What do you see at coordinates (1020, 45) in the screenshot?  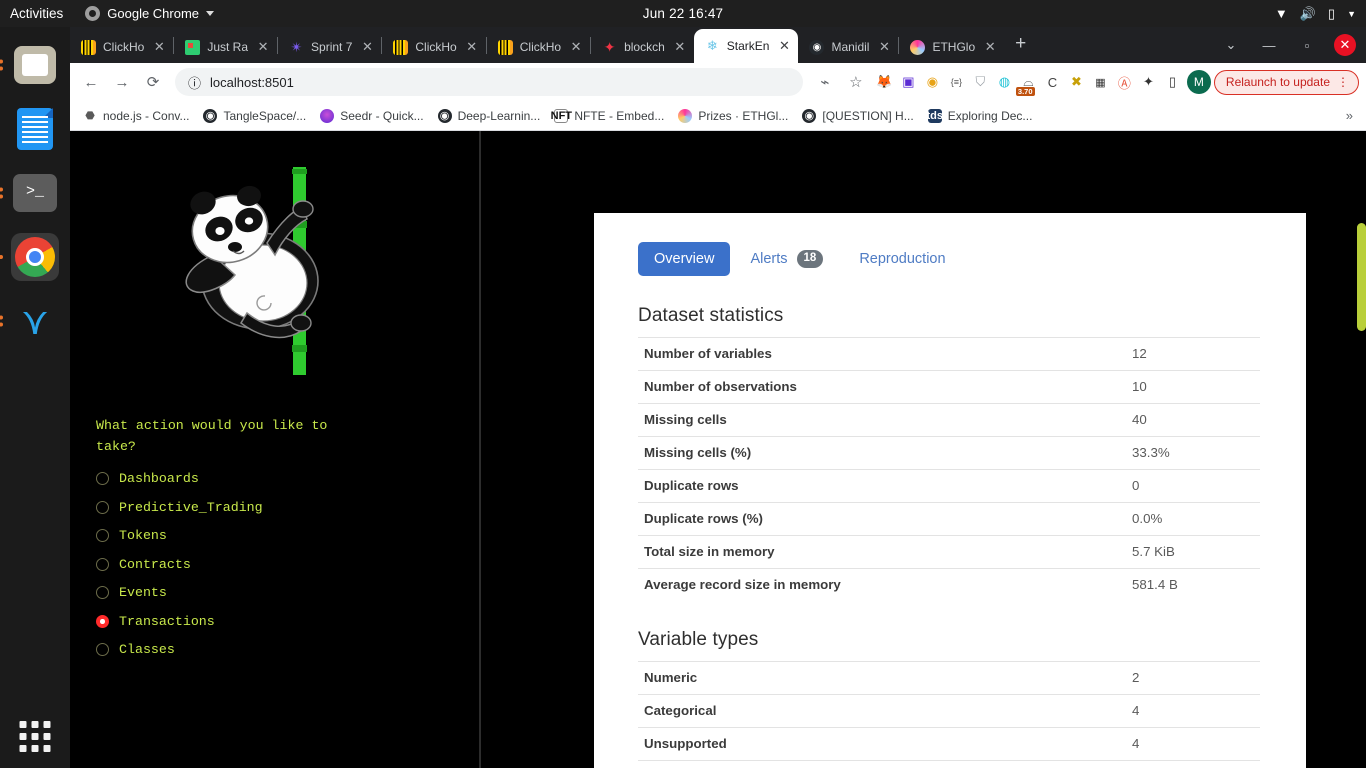 I see `new-tab-button: +` at bounding box center [1020, 45].